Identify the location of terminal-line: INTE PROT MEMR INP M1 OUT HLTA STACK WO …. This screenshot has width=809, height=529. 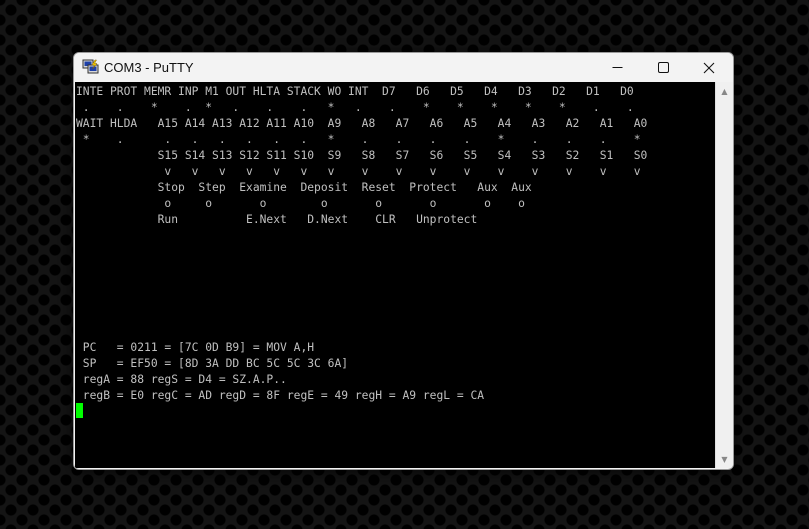
(355, 91).